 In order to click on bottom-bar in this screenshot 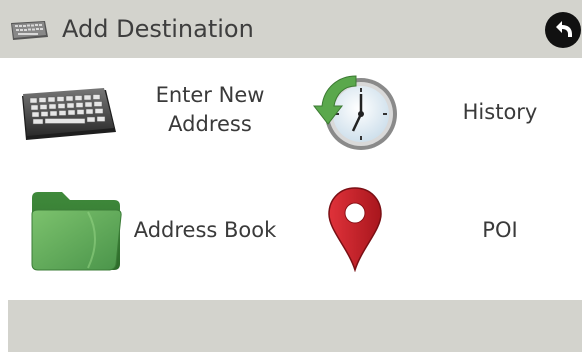, I will do `click(295, 326)`.